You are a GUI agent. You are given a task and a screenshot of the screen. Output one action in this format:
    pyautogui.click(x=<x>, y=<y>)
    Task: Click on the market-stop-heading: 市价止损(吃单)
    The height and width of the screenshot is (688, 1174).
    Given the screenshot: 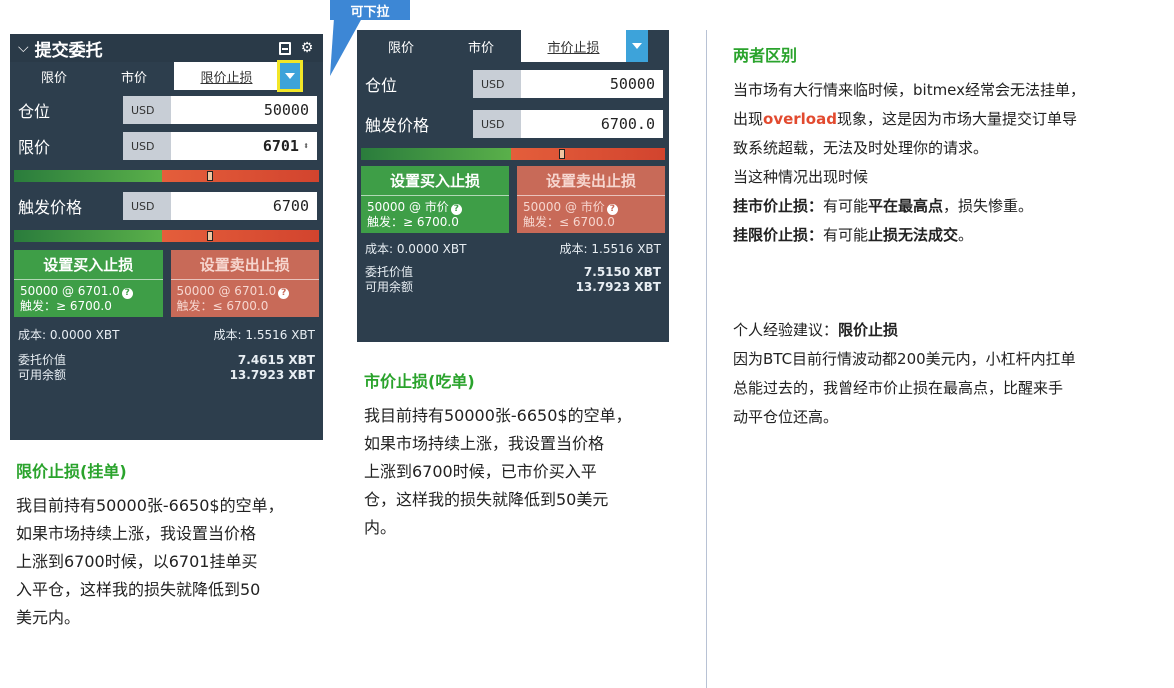 What is the action you would take?
    pyautogui.click(x=419, y=381)
    